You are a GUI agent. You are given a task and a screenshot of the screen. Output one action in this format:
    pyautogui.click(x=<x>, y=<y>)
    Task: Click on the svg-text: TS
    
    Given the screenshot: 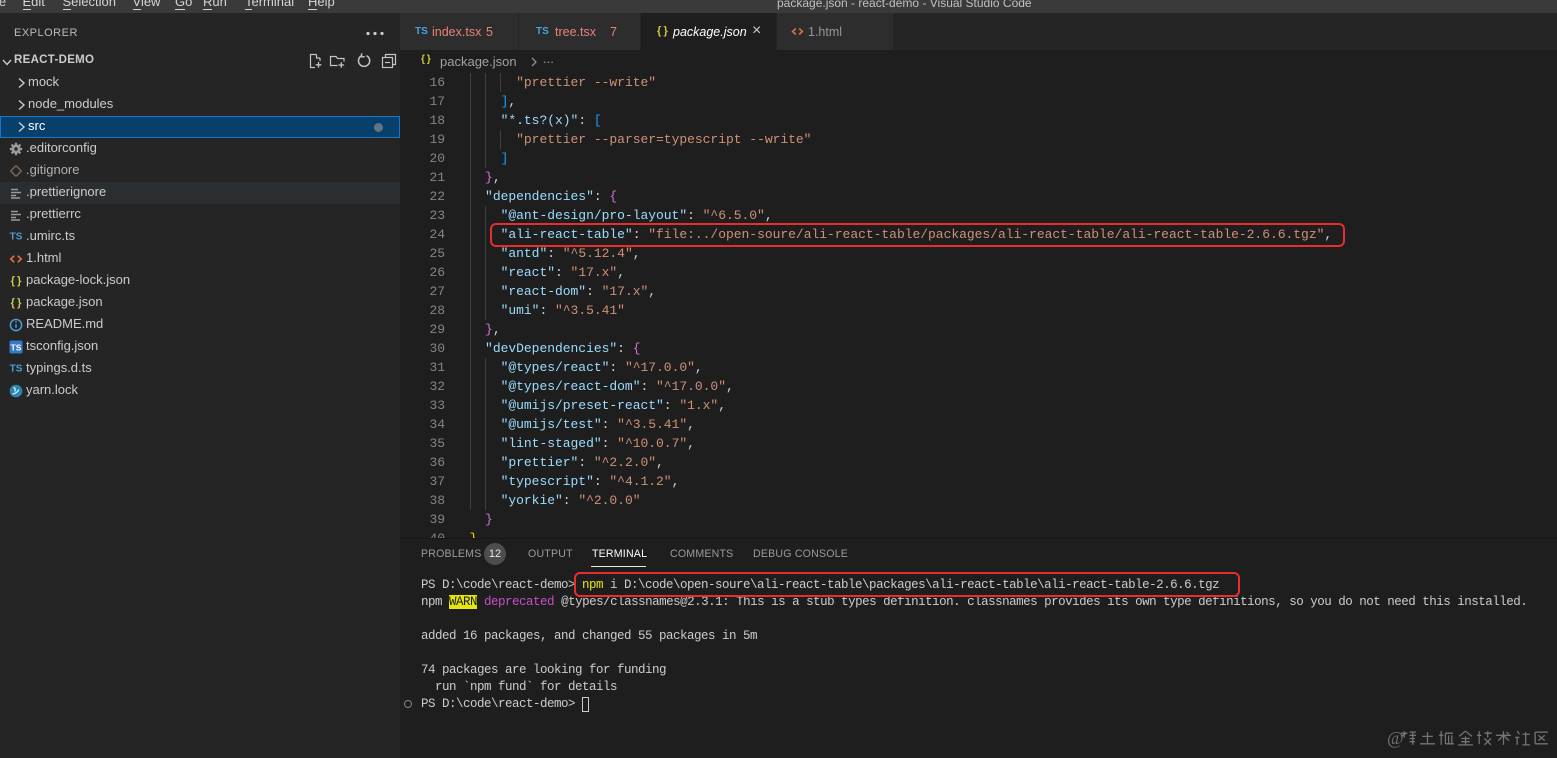 What is the action you would take?
    pyautogui.click(x=16, y=348)
    